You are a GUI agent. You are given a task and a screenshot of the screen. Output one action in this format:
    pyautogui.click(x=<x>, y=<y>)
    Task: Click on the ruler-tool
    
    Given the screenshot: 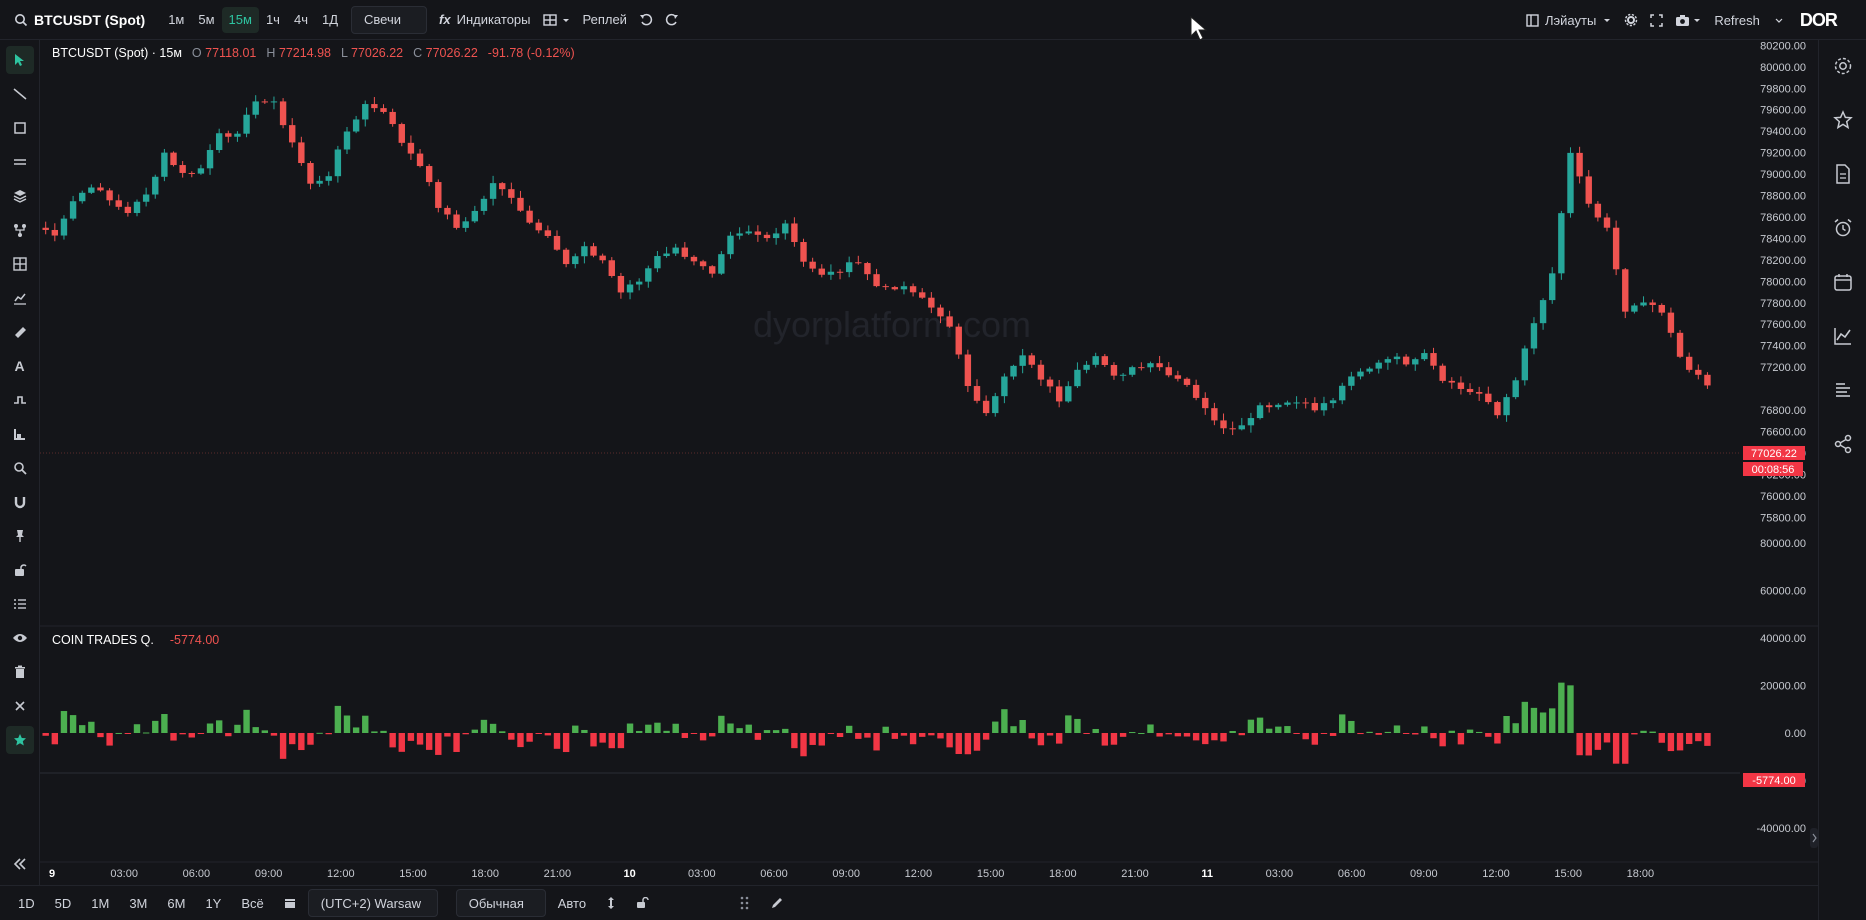 What is the action you would take?
    pyautogui.click(x=20, y=332)
    